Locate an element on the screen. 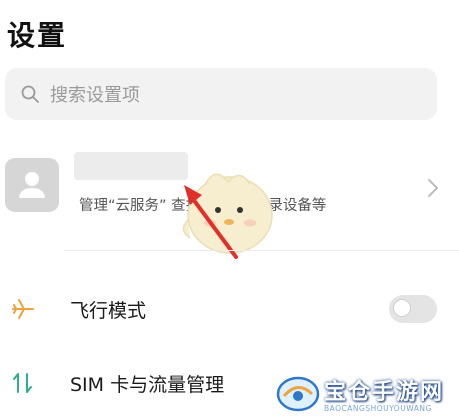  search-placeholder: 搜索设置项 is located at coordinates (95, 95).